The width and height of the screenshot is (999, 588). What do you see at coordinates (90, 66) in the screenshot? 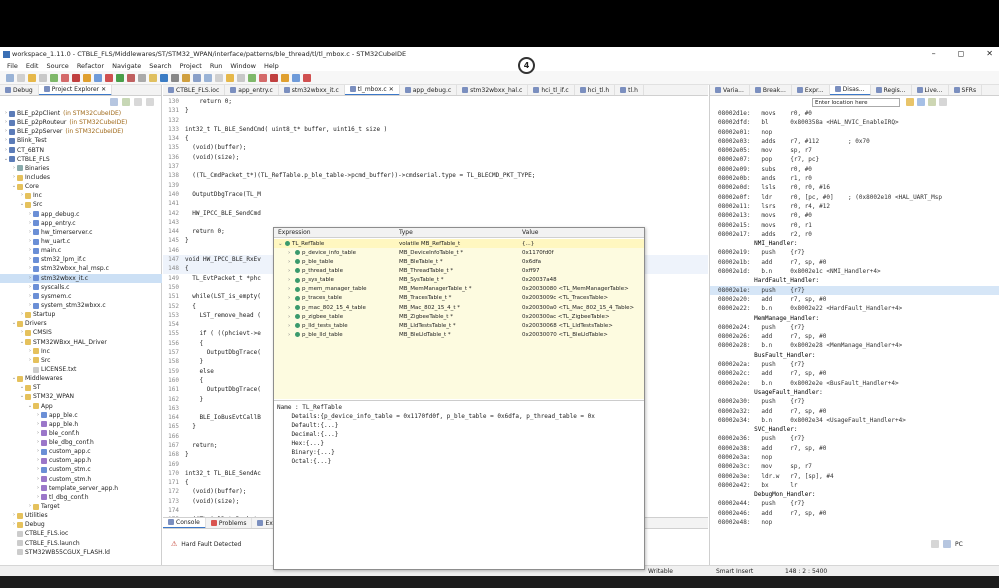
I see `menu-refactor: Refactor` at bounding box center [90, 66].